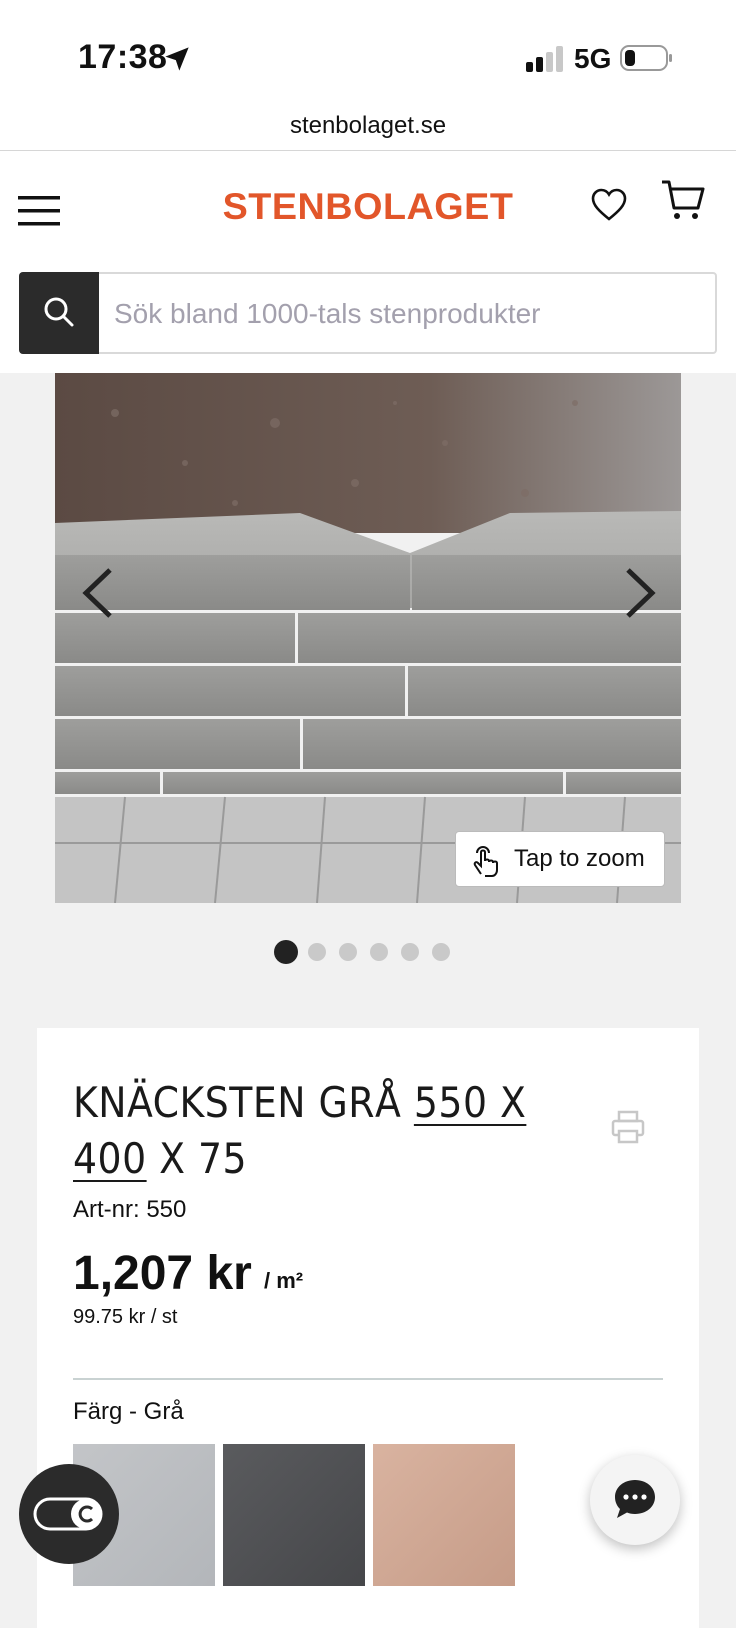 The image size is (736, 1628). Describe the element at coordinates (98, 593) in the screenshot. I see `previous-image-arrow-icon` at that location.